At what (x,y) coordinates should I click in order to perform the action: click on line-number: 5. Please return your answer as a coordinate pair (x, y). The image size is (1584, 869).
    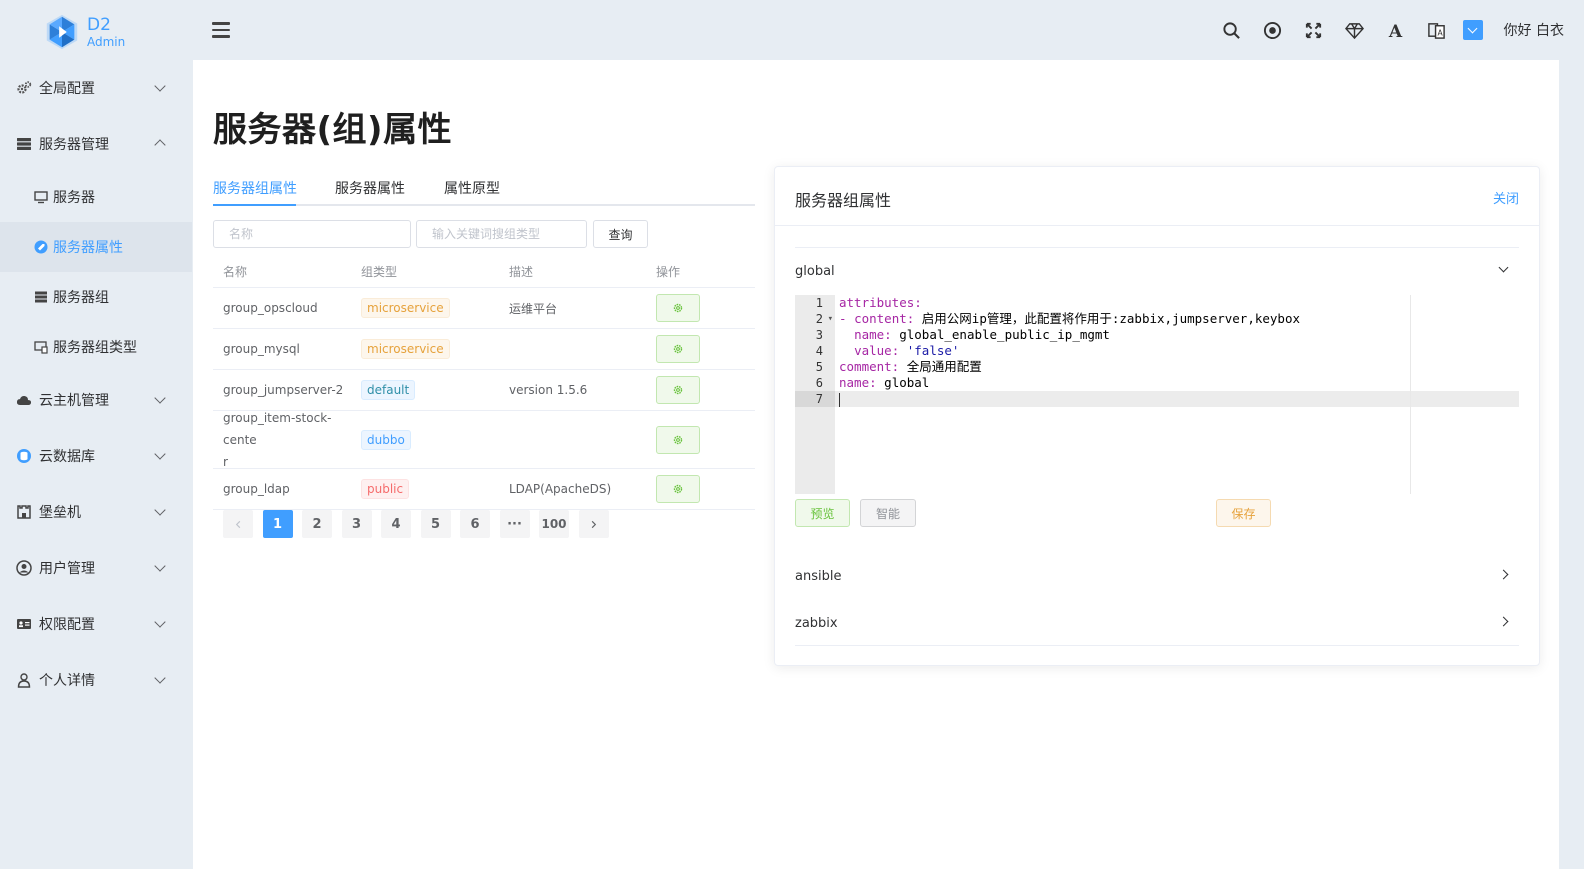
    Looking at the image, I should click on (819, 367).